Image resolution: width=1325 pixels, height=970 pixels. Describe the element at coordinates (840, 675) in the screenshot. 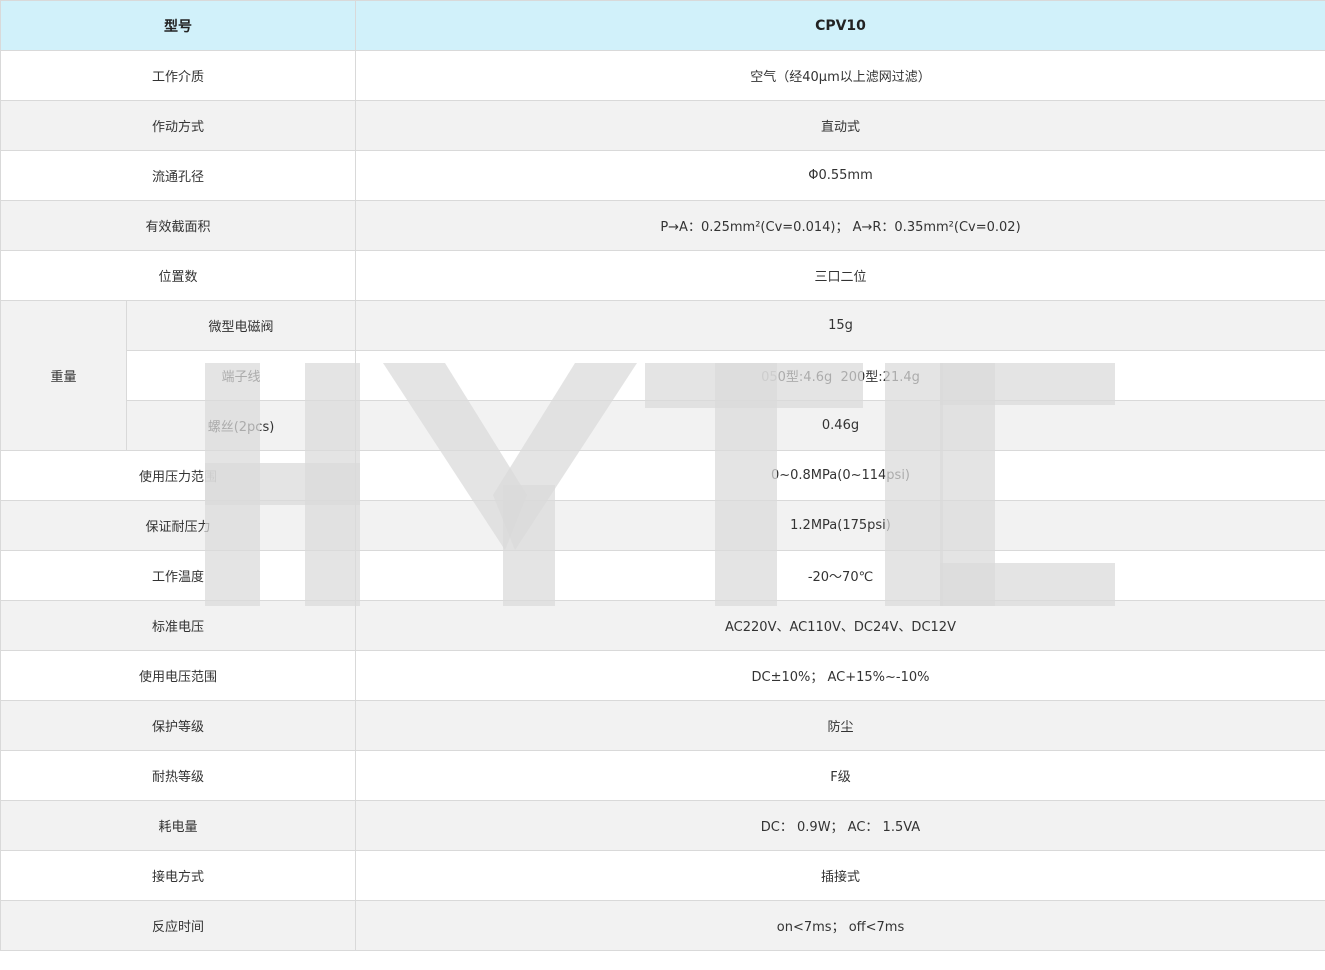

I see `row-value: DC±10%； AC+15%~-10%` at that location.